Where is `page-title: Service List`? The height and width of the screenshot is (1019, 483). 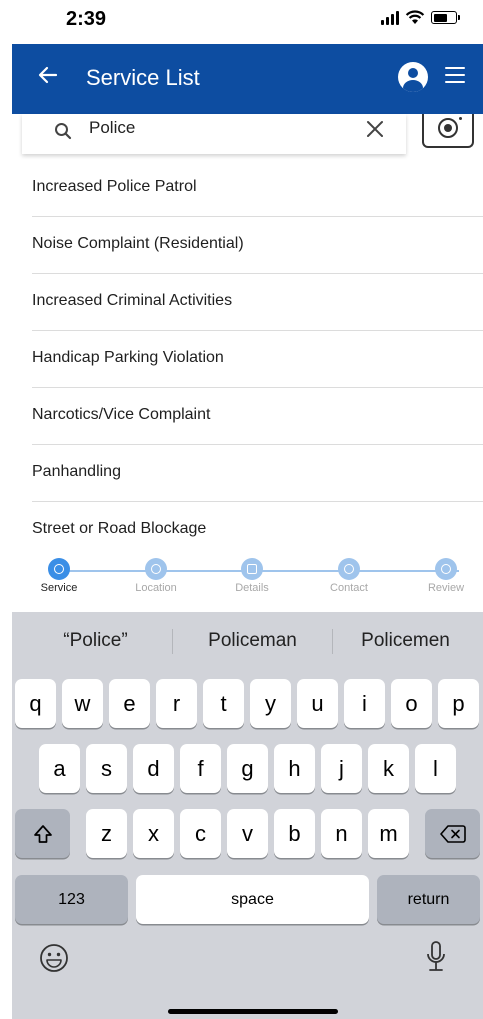
page-title: Service List is located at coordinates (143, 77).